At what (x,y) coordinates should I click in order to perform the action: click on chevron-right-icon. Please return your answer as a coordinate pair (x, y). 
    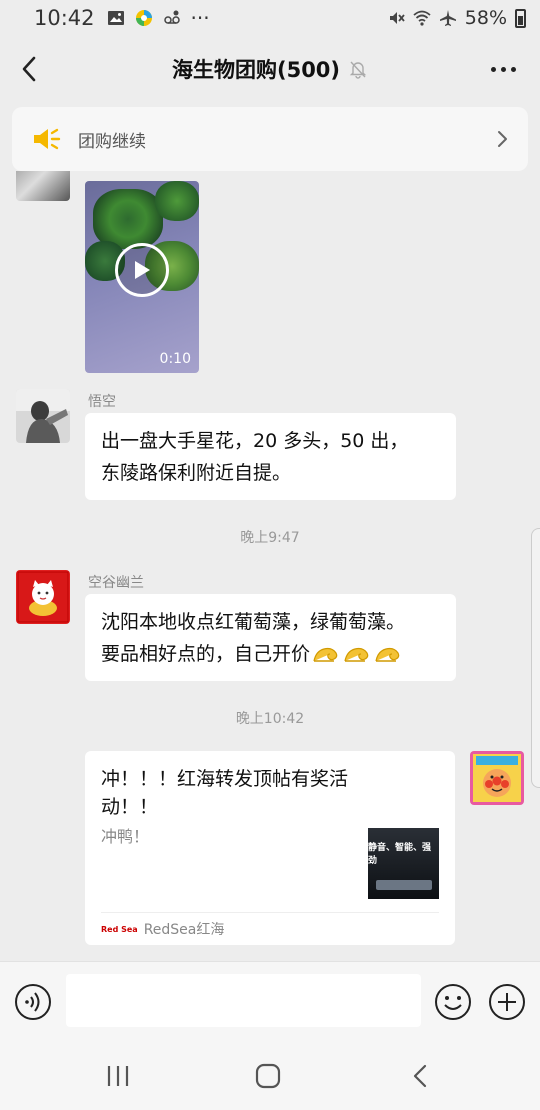
    Looking at the image, I should click on (502, 139).